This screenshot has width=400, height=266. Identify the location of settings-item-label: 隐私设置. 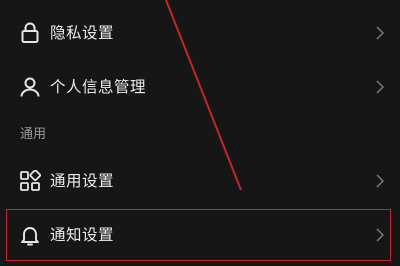
(82, 33).